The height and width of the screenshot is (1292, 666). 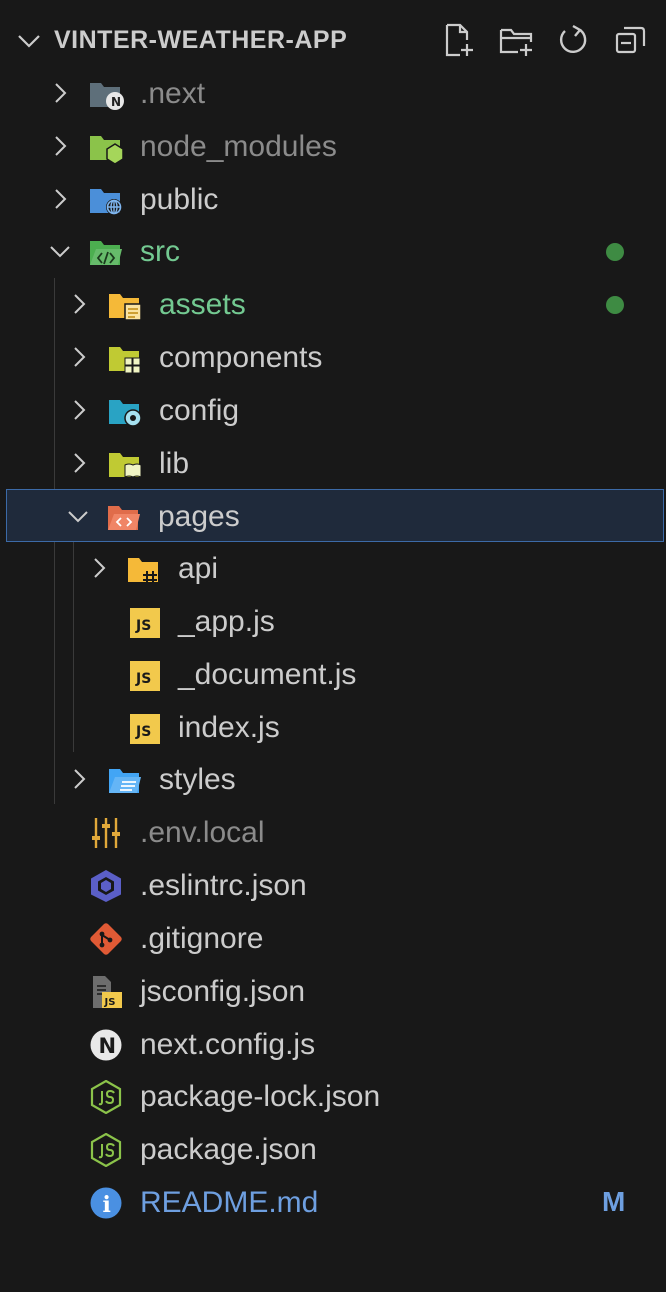 I want to click on tree-item-label: .env.local, so click(x=202, y=832).